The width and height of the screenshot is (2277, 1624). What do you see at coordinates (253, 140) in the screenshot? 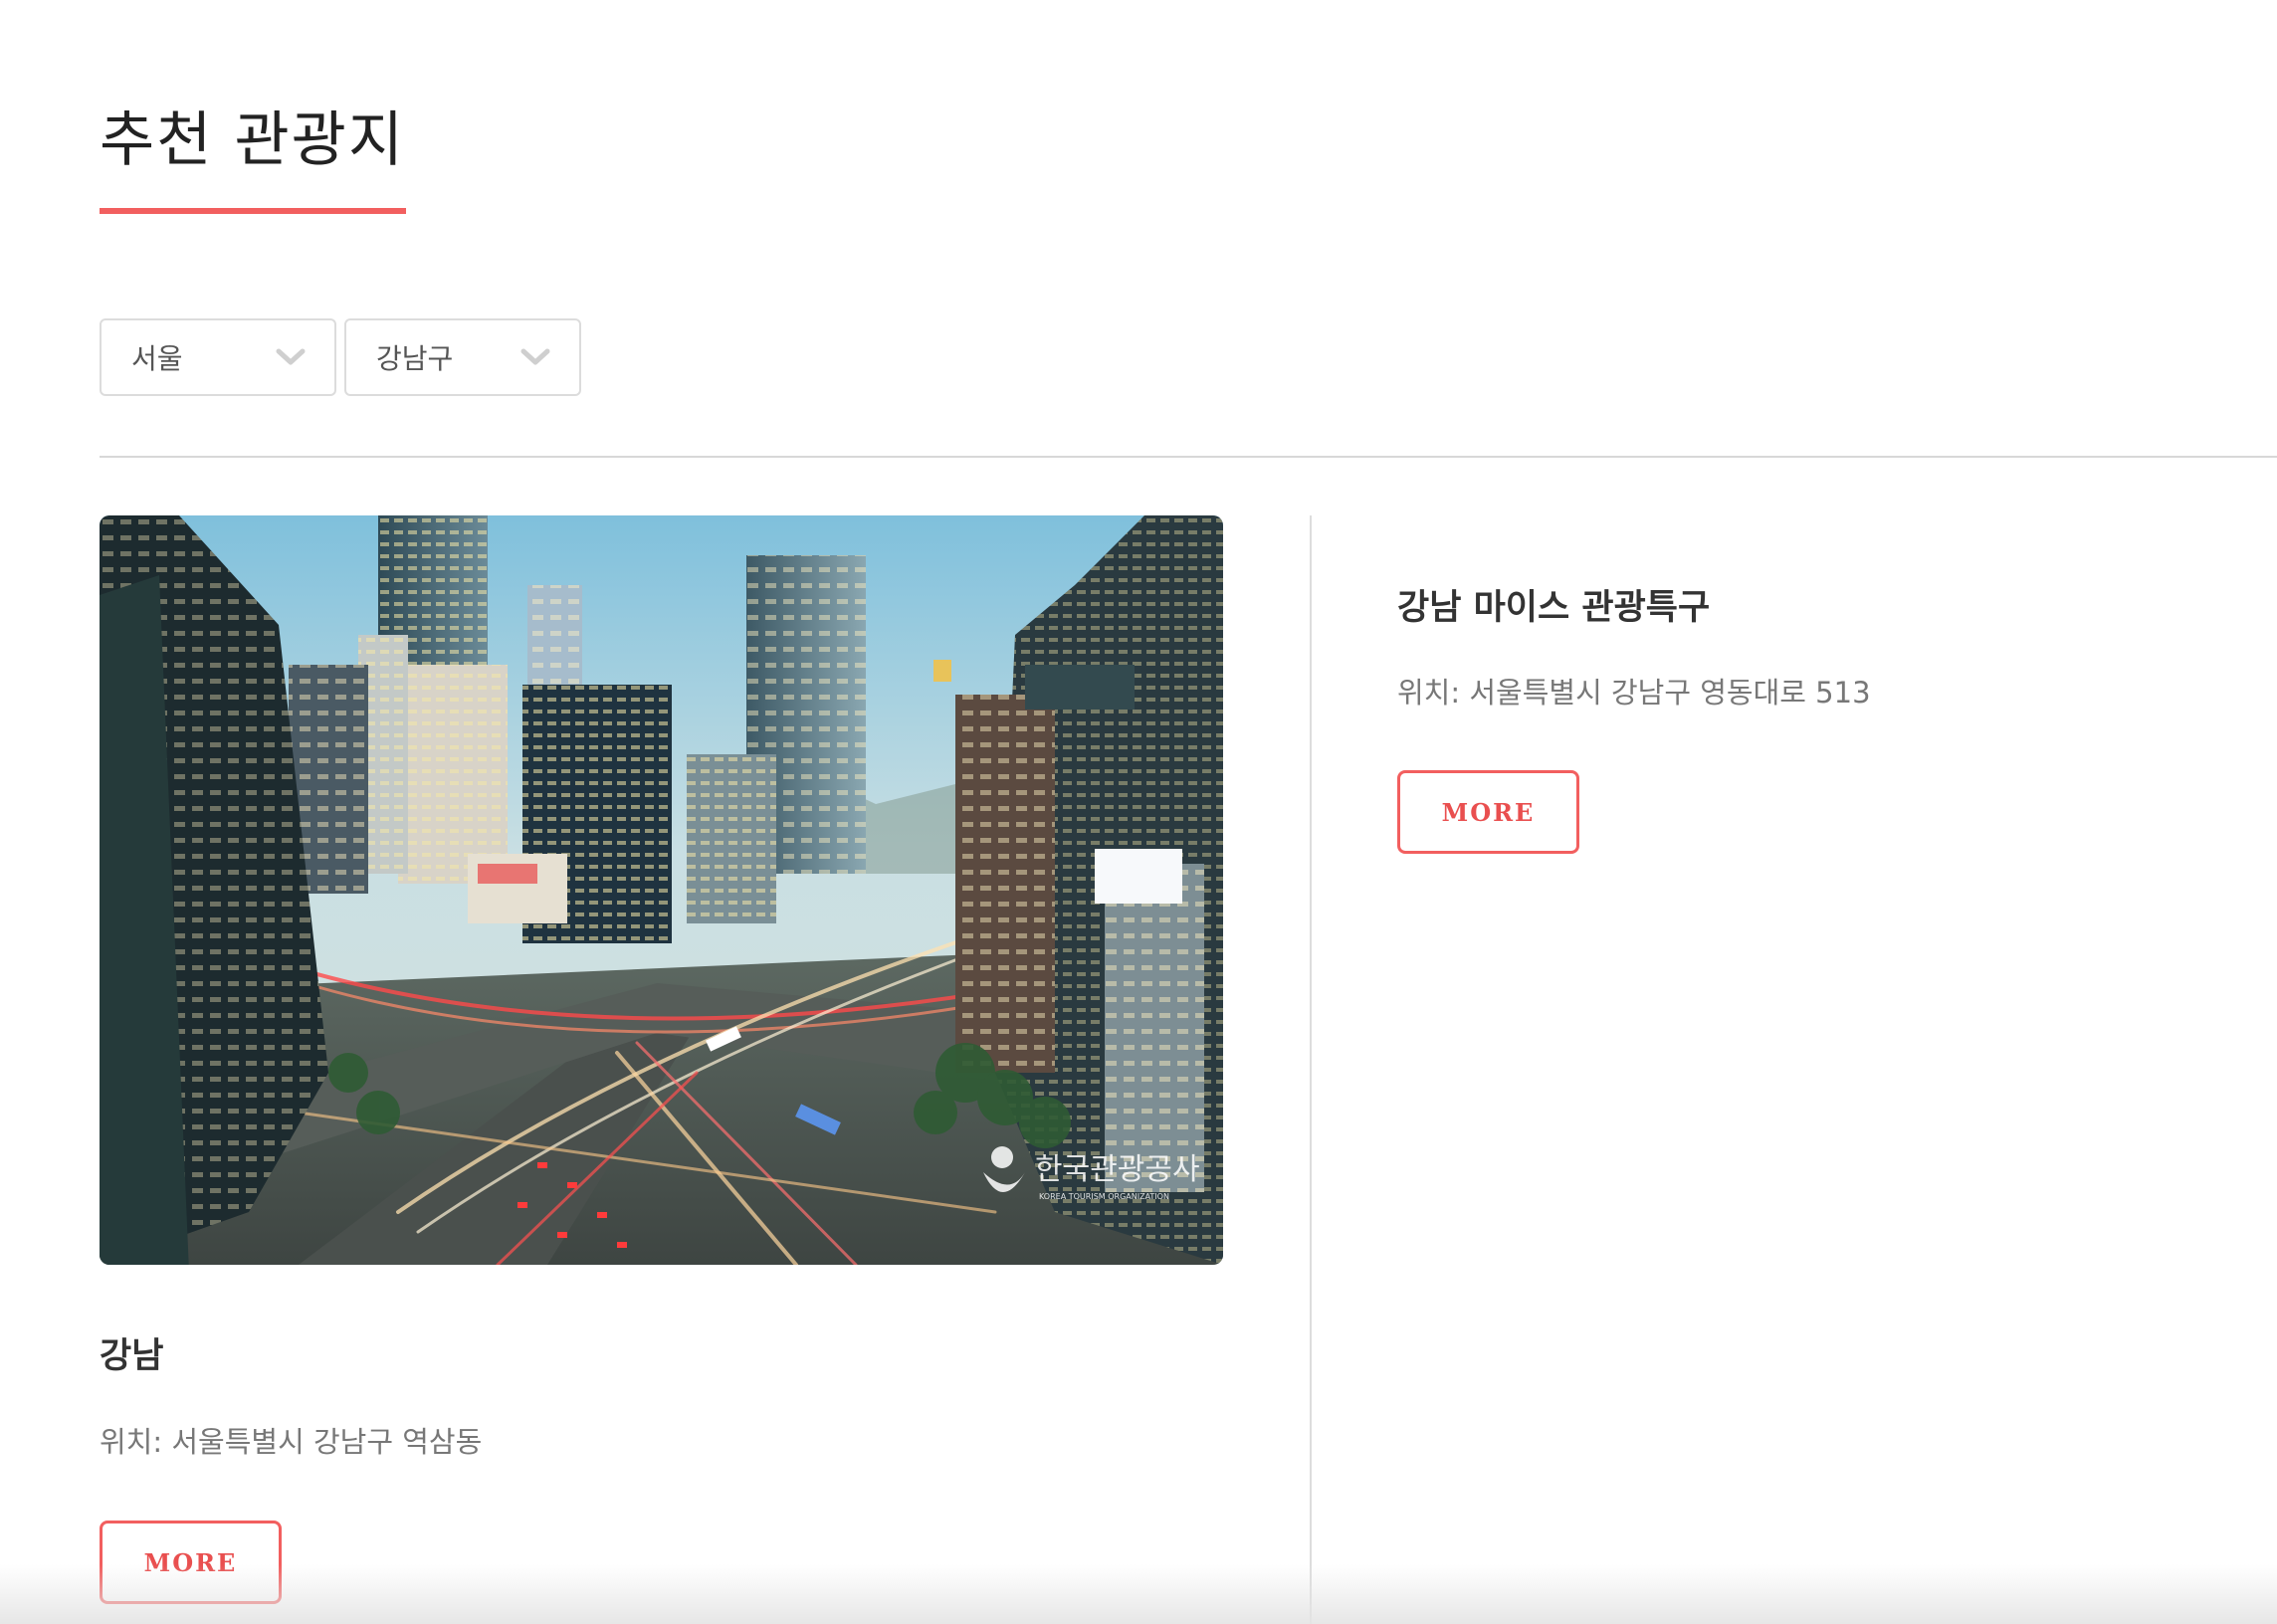
I see `page-title: 추천 관광지` at bounding box center [253, 140].